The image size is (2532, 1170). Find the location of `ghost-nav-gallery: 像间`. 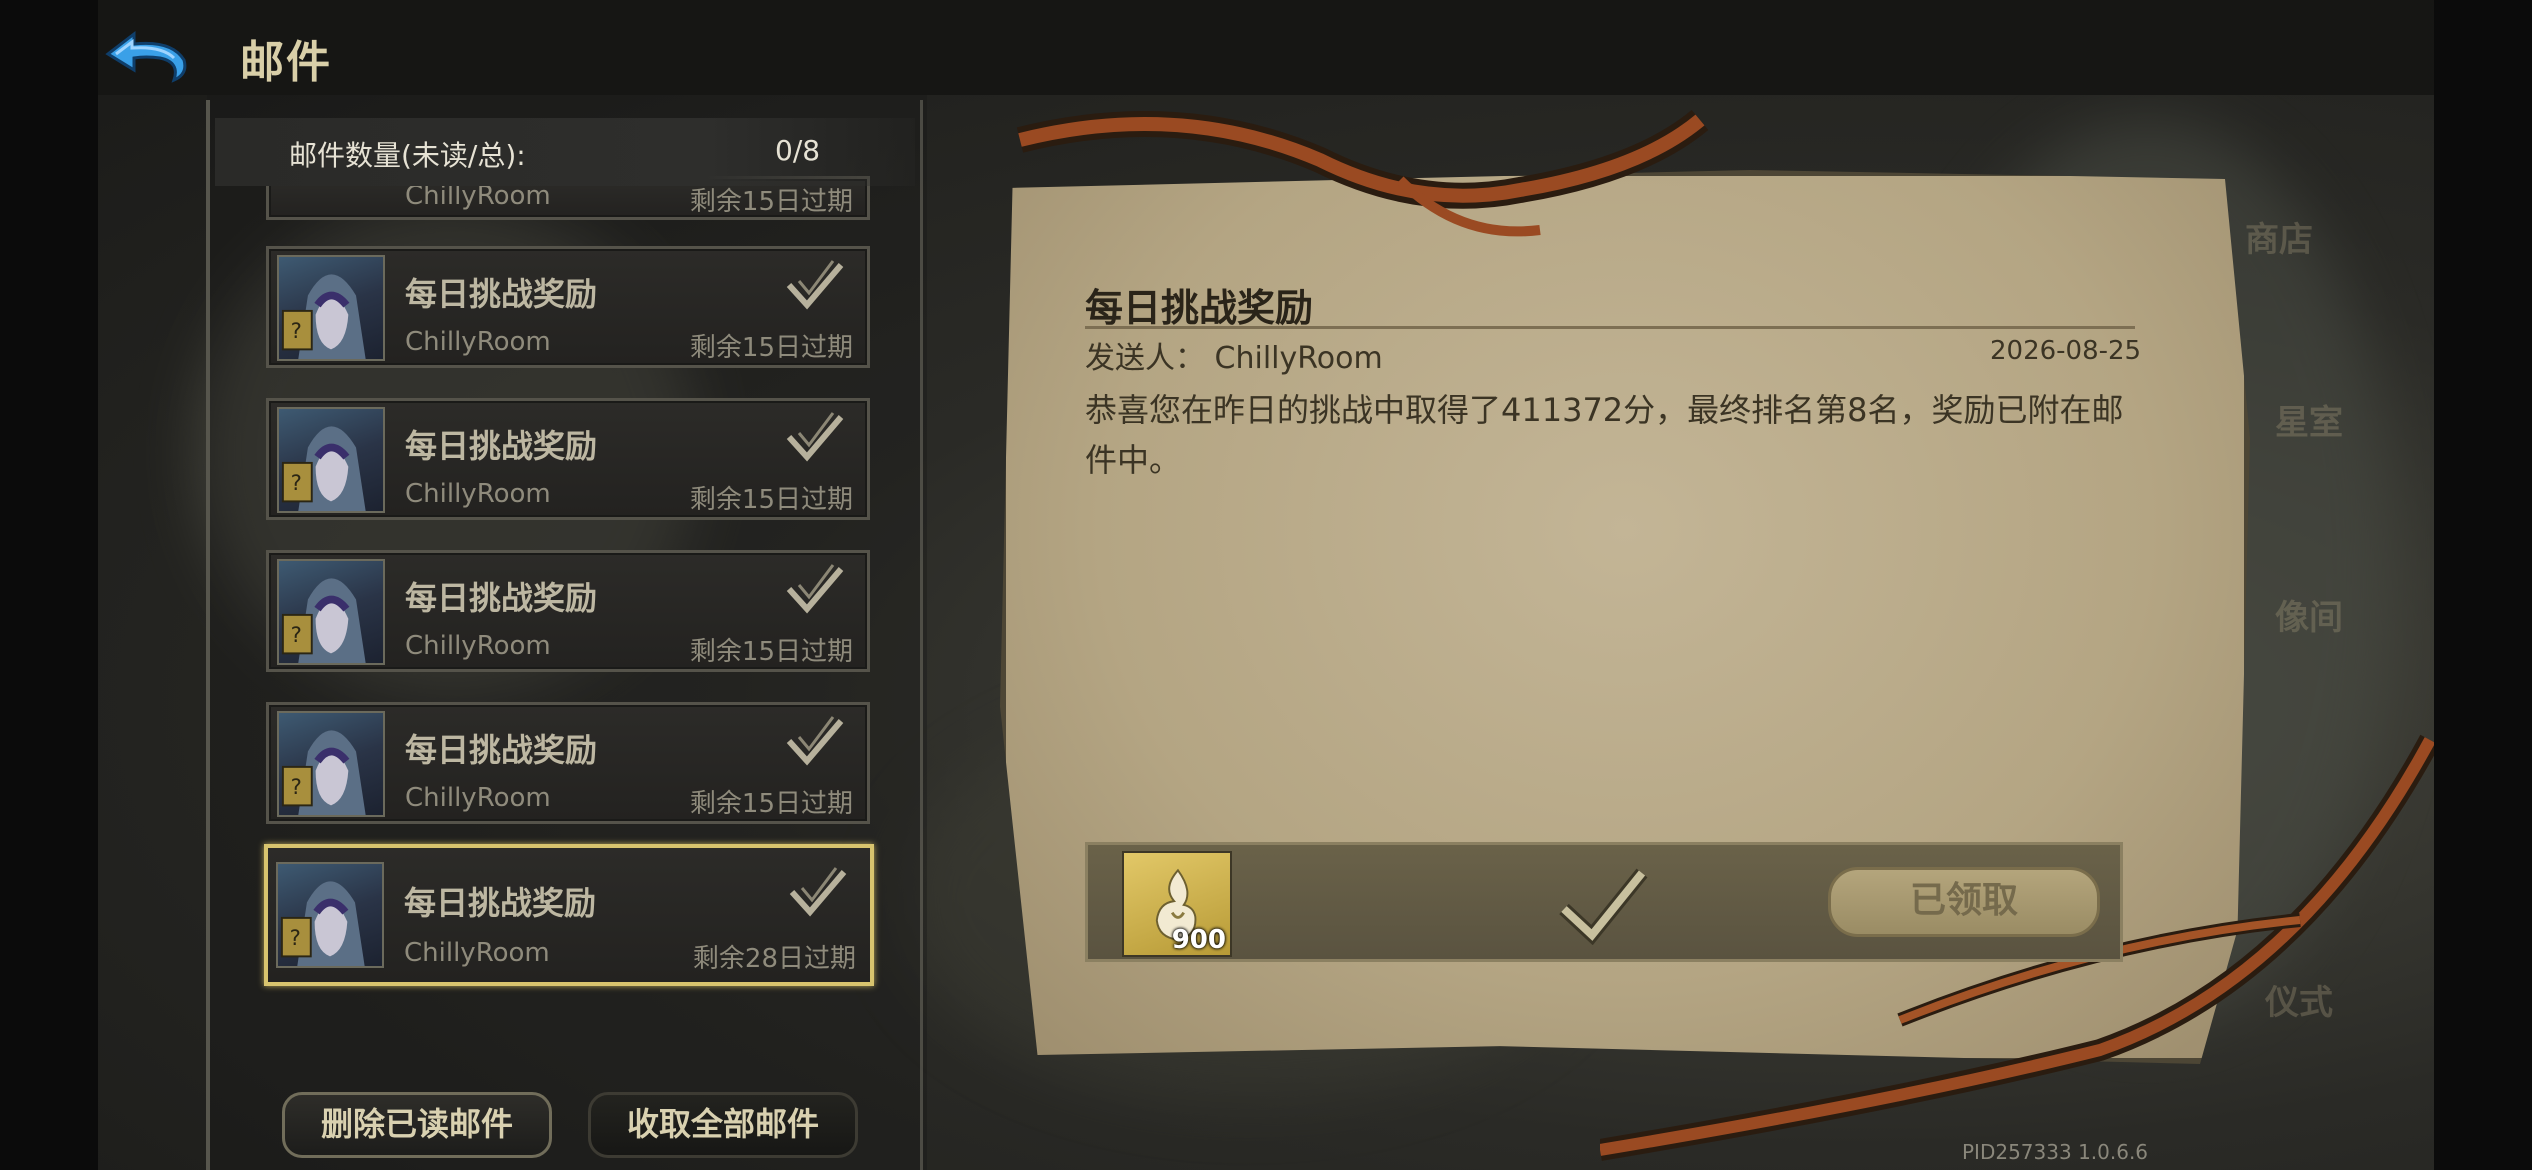

ghost-nav-gallery: 像间 is located at coordinates (2309, 618).